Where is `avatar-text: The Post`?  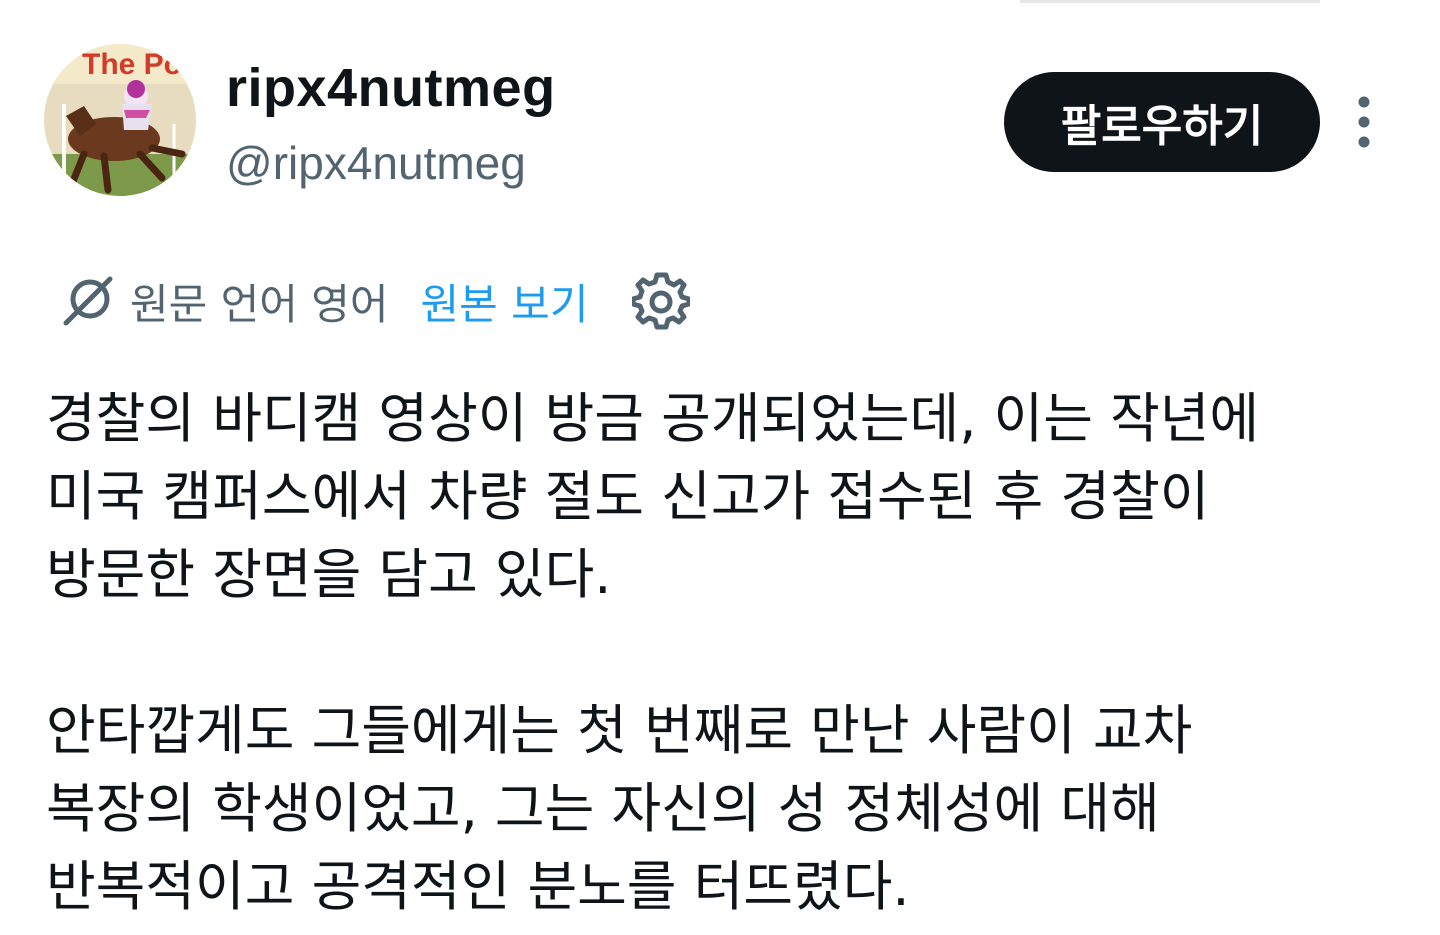 avatar-text: The Post is located at coordinates (139, 64).